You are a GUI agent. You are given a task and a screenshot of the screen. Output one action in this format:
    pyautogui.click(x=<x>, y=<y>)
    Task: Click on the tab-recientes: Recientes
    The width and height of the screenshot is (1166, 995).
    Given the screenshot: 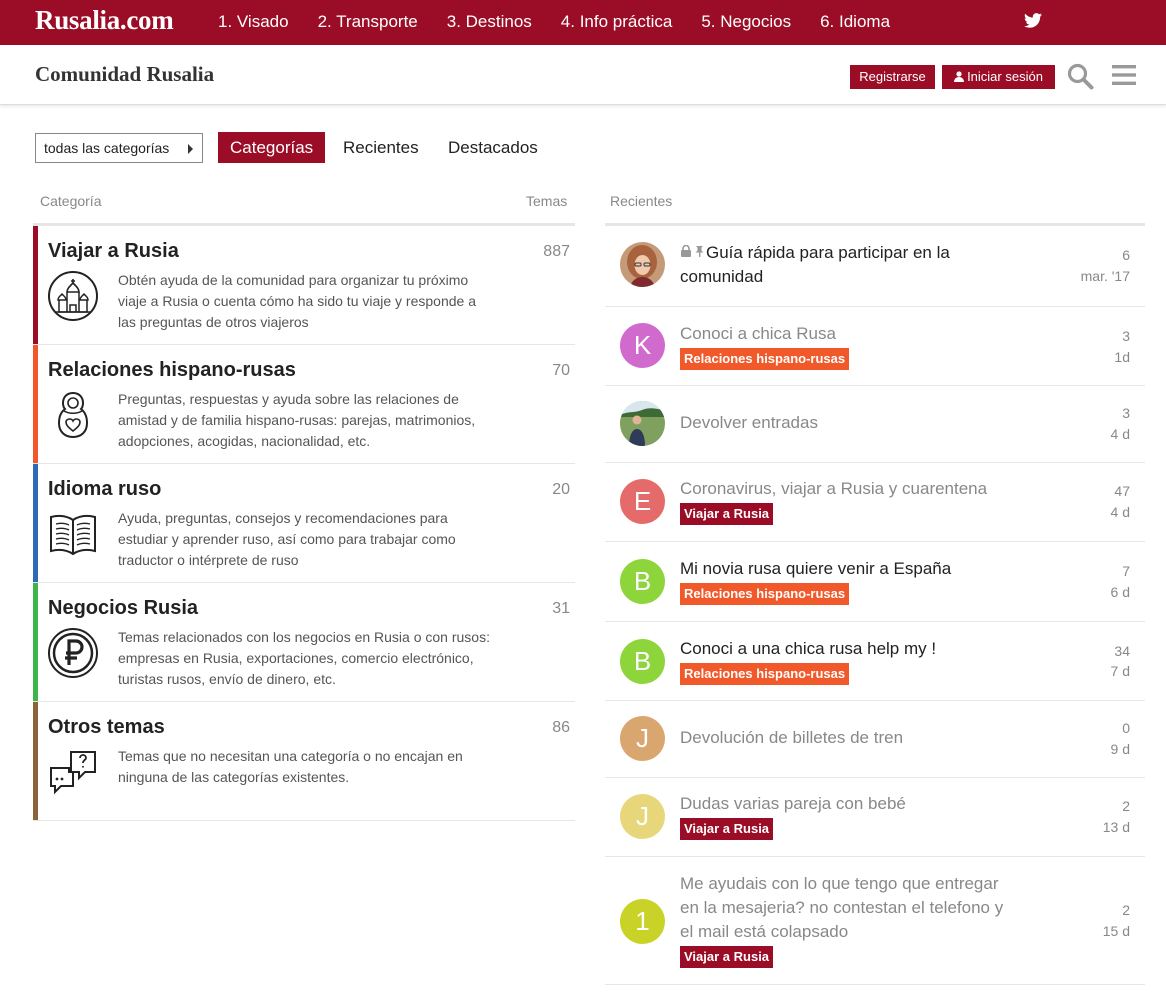 What is the action you would take?
    pyautogui.click(x=381, y=147)
    